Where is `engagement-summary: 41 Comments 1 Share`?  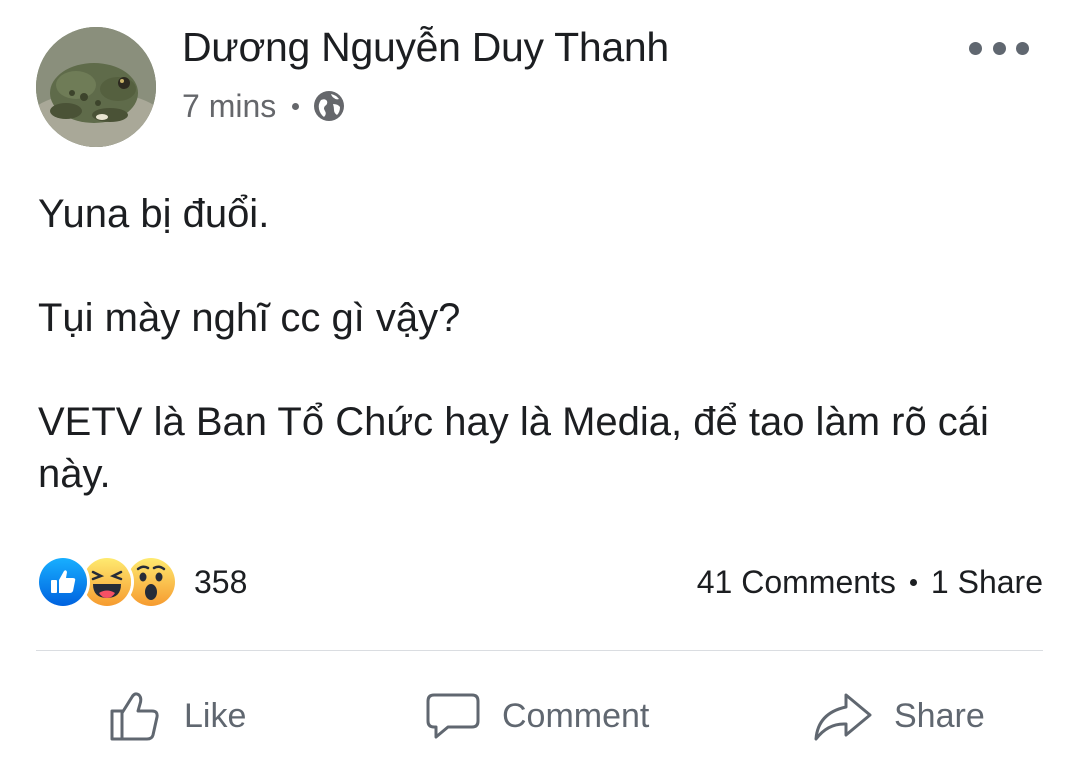
engagement-summary: 41 Comments 1 Share is located at coordinates (870, 582).